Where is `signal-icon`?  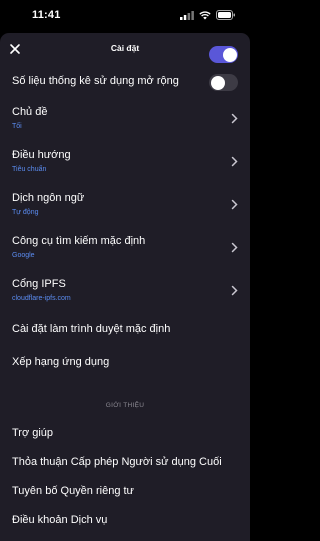 signal-icon is located at coordinates (187, 15).